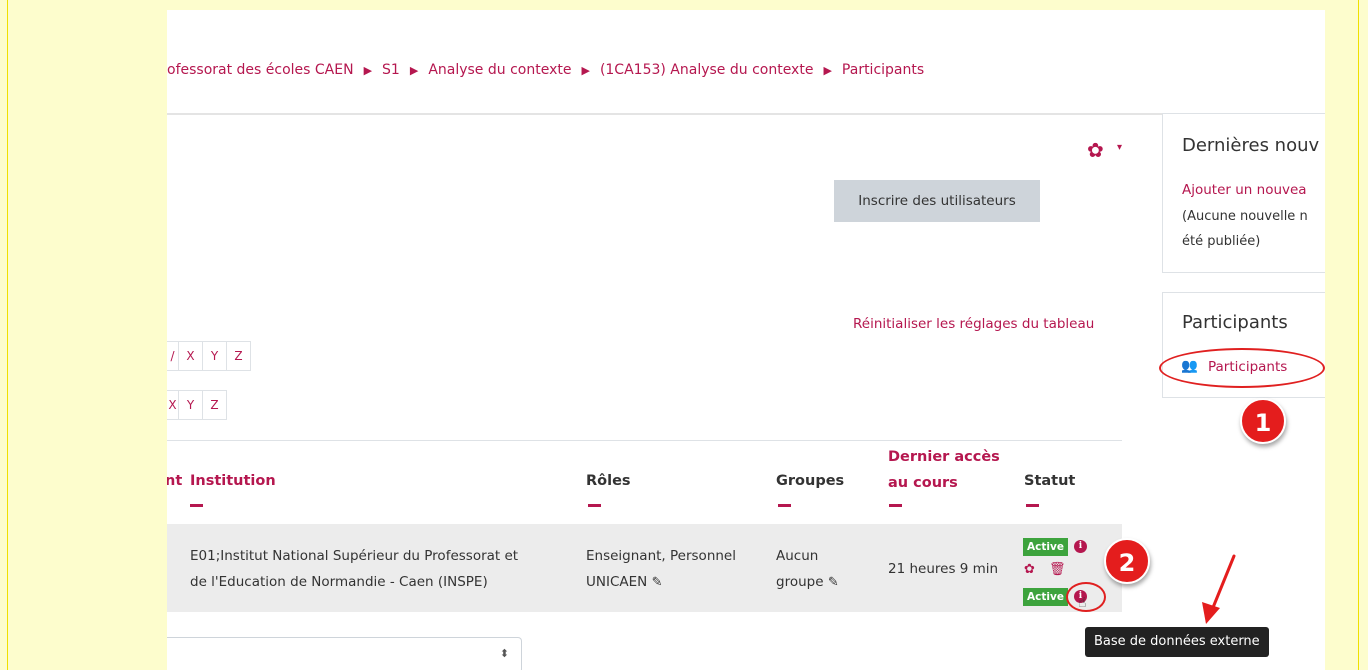 This screenshot has height=670, width=1368. What do you see at coordinates (1263, 421) in the screenshot?
I see `annotation-badge-1: 1` at bounding box center [1263, 421].